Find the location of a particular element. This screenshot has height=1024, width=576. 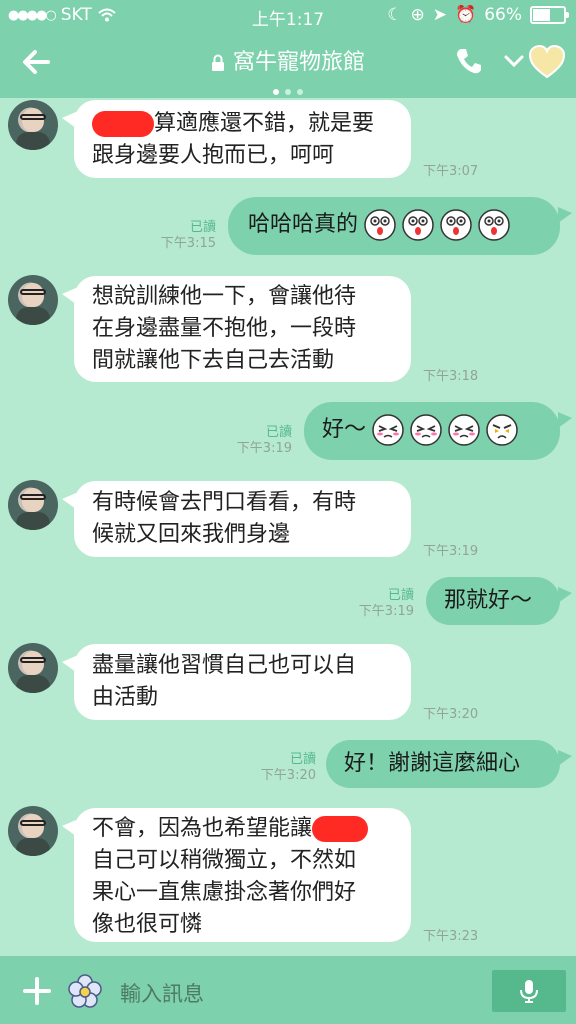

message-time: 下午3:18 is located at coordinates (451, 376).